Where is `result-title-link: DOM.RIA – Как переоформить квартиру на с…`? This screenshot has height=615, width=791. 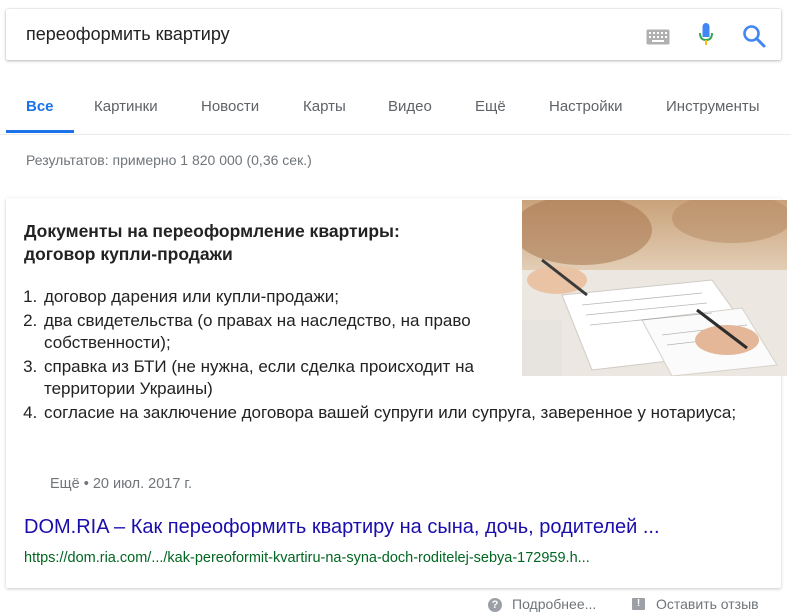 result-title-link: DOM.RIA – Как переоформить квартиру на с… is located at coordinates (342, 527).